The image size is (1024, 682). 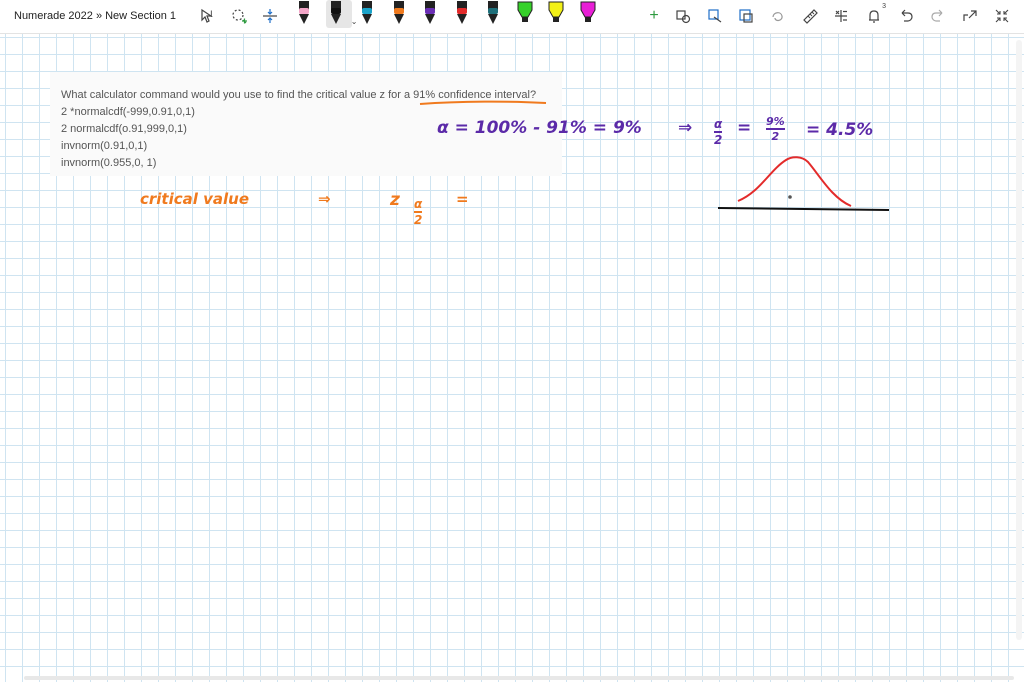 What do you see at coordinates (775, 121) in the screenshot?
I see `nine-percent: 9%` at bounding box center [775, 121].